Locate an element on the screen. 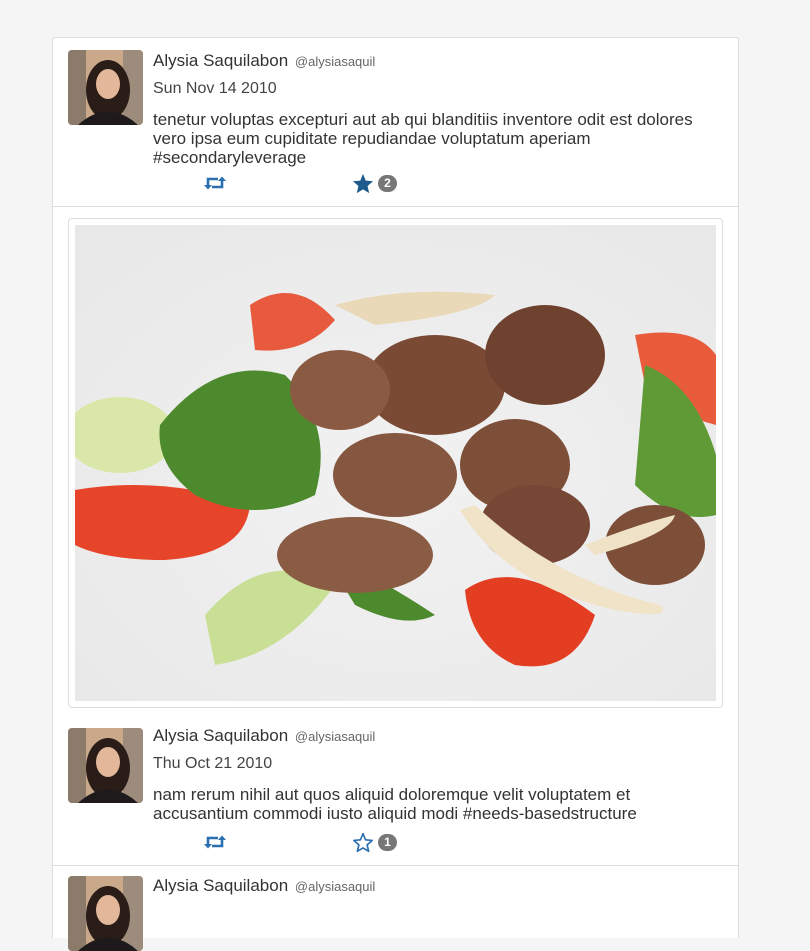 The height and width of the screenshot is (951, 810). tweet-actions: 1 is located at coordinates (353, 843).